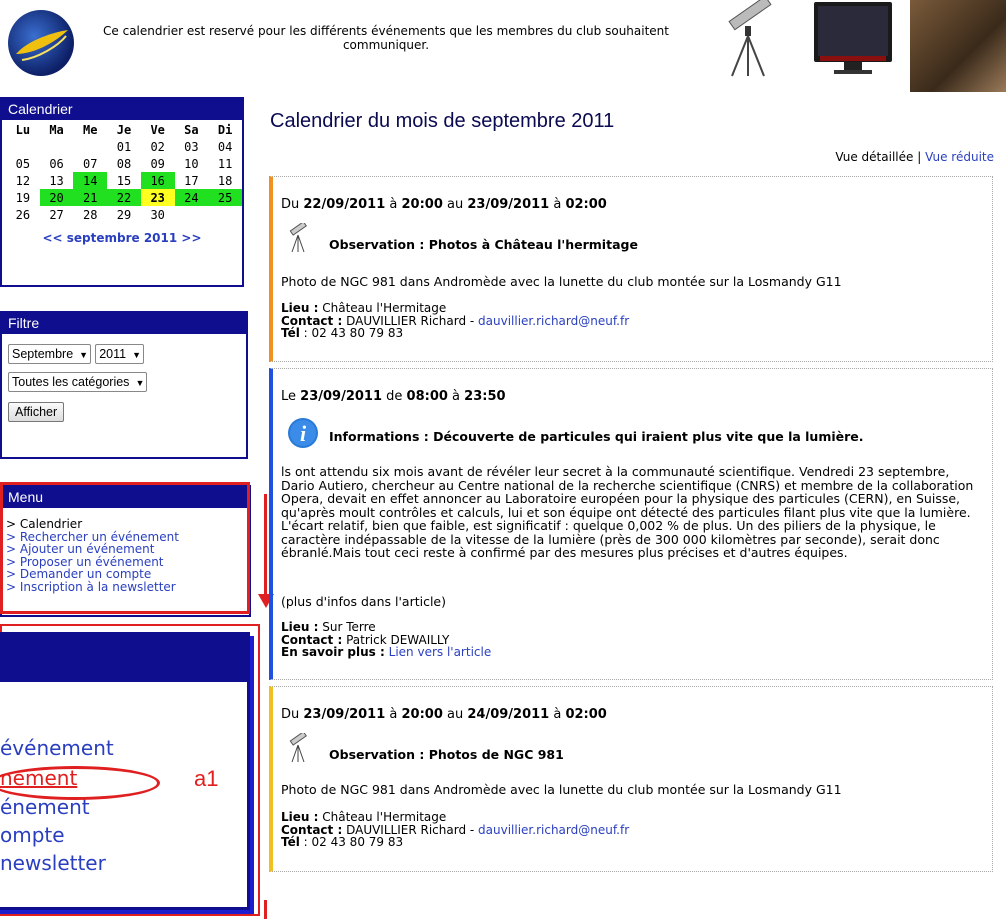 The image size is (1006, 919). Describe the element at coordinates (124, 163) in the screenshot. I see `calendar-day: 08` at that location.